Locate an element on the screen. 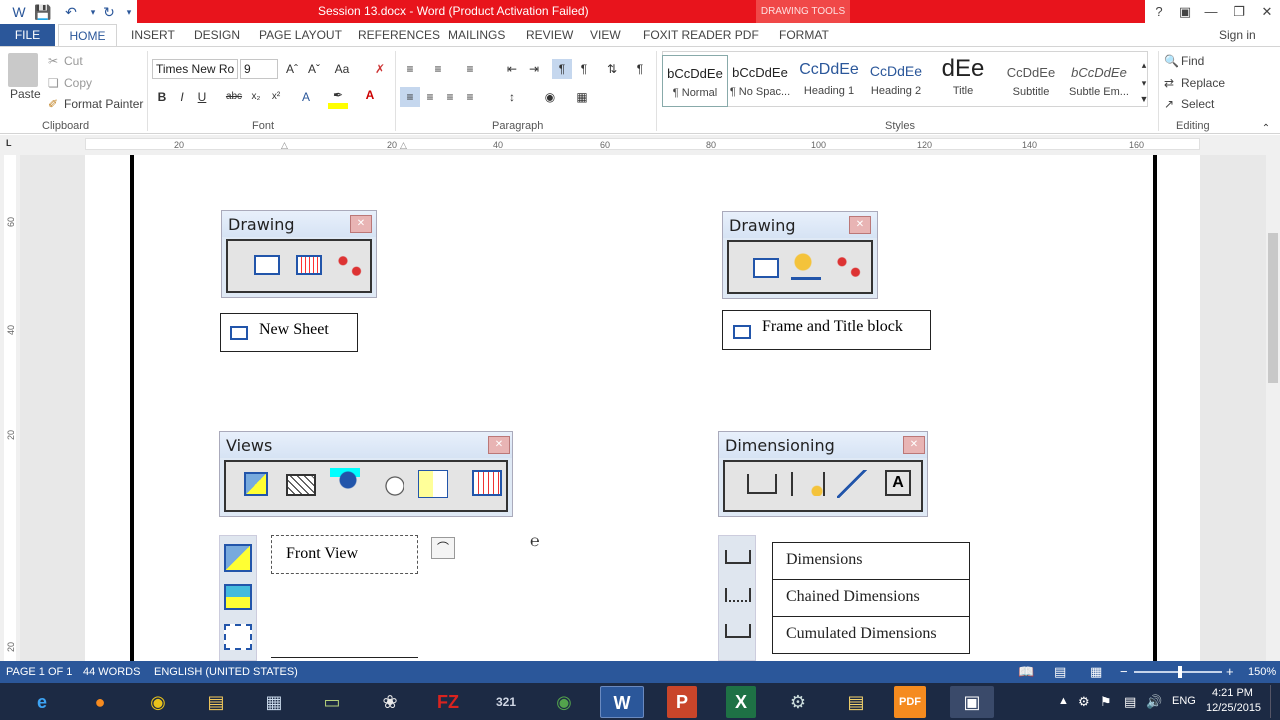 This screenshot has width=1280, height=720. excel-icon: X is located at coordinates (741, 702).